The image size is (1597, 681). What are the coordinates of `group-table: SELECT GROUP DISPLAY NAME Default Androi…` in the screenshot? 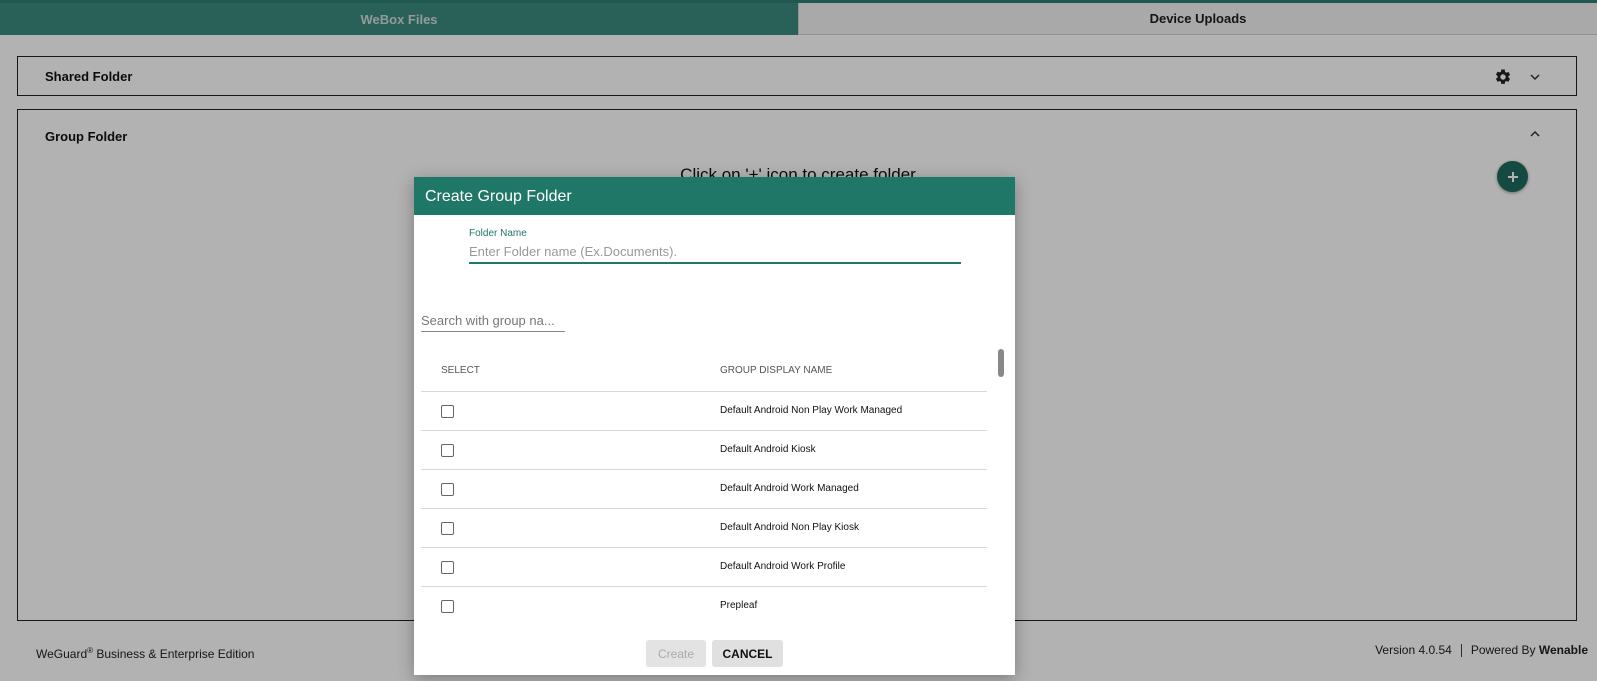 It's located at (708, 485).